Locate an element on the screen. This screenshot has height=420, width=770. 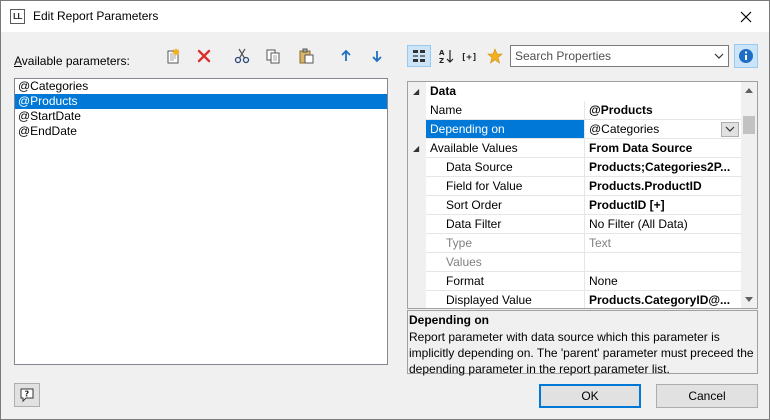
property-row-format: Format None is located at coordinates (575, 281).